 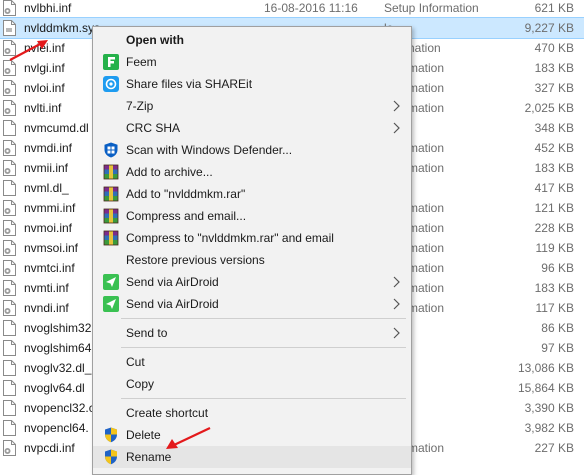 What do you see at coordinates (143, 435) in the screenshot?
I see `menu-item-label: Delete` at bounding box center [143, 435].